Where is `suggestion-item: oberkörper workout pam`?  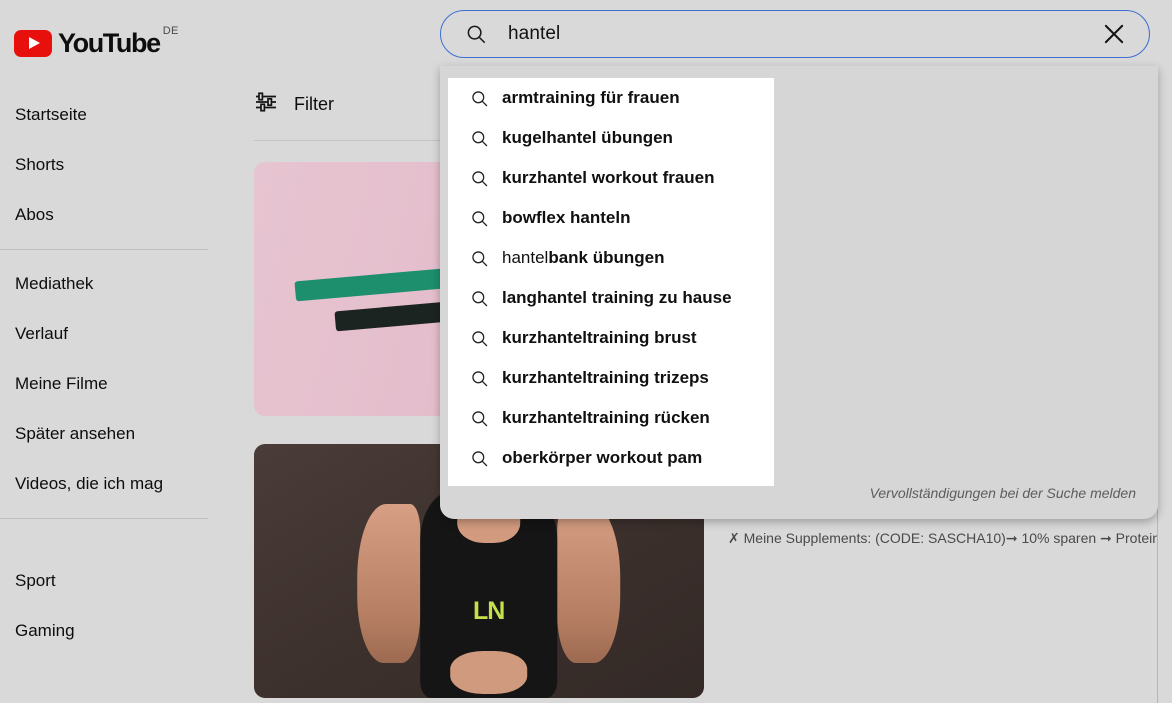
suggestion-item: oberkörper workout pam is located at coordinates (611, 458).